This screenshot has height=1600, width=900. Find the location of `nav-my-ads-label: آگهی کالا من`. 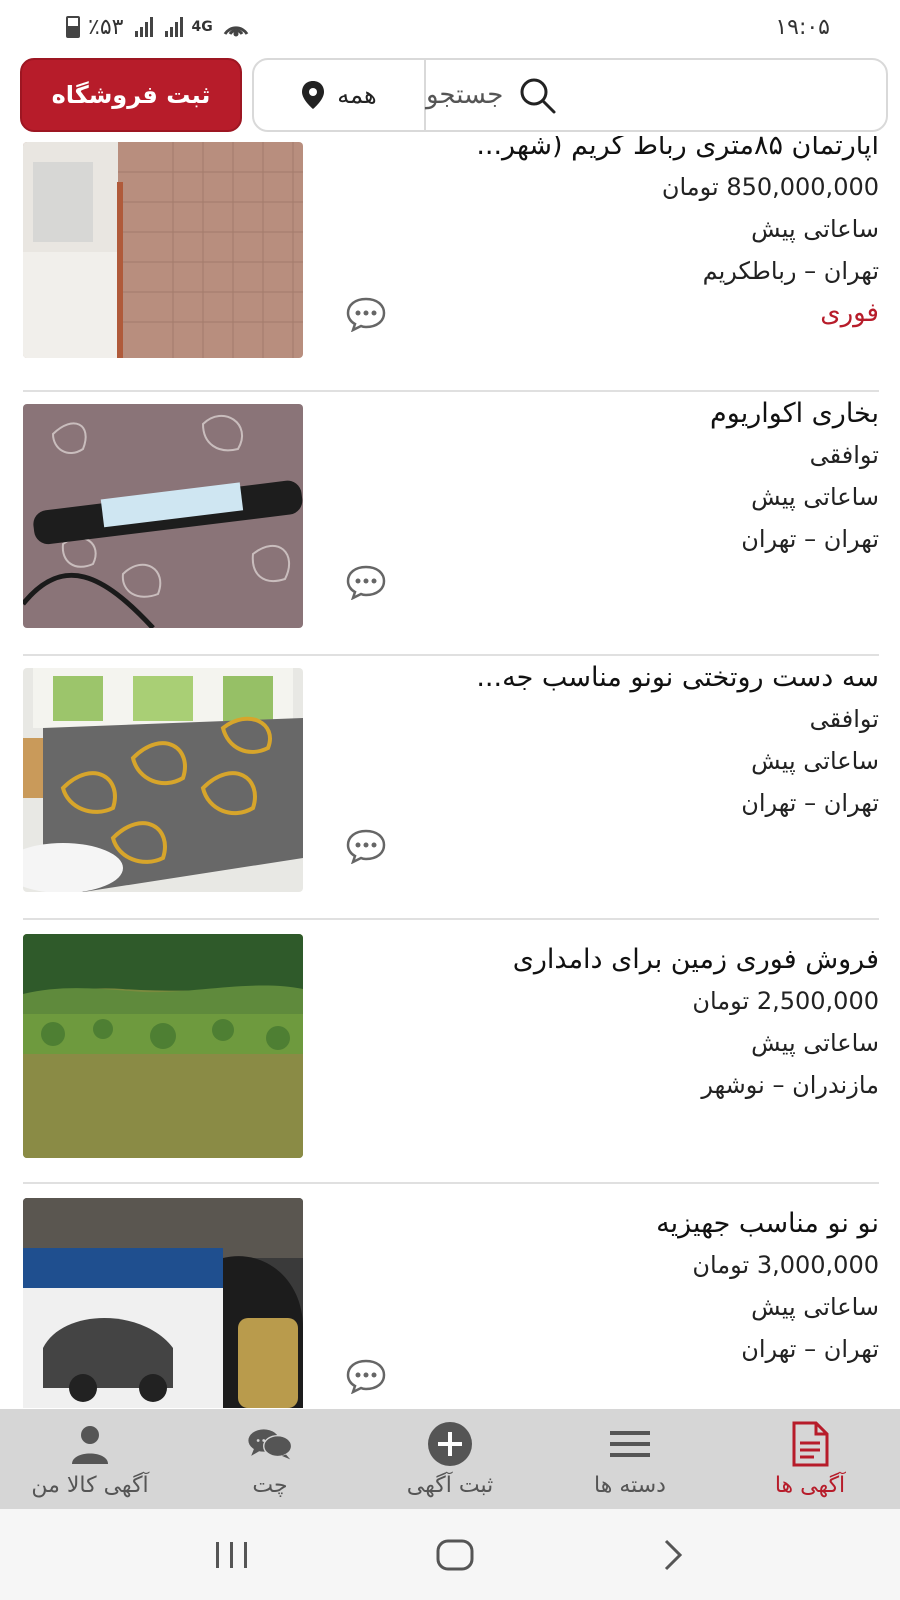

nav-my-ads-label: آگهی کالا من is located at coordinates (90, 1485).